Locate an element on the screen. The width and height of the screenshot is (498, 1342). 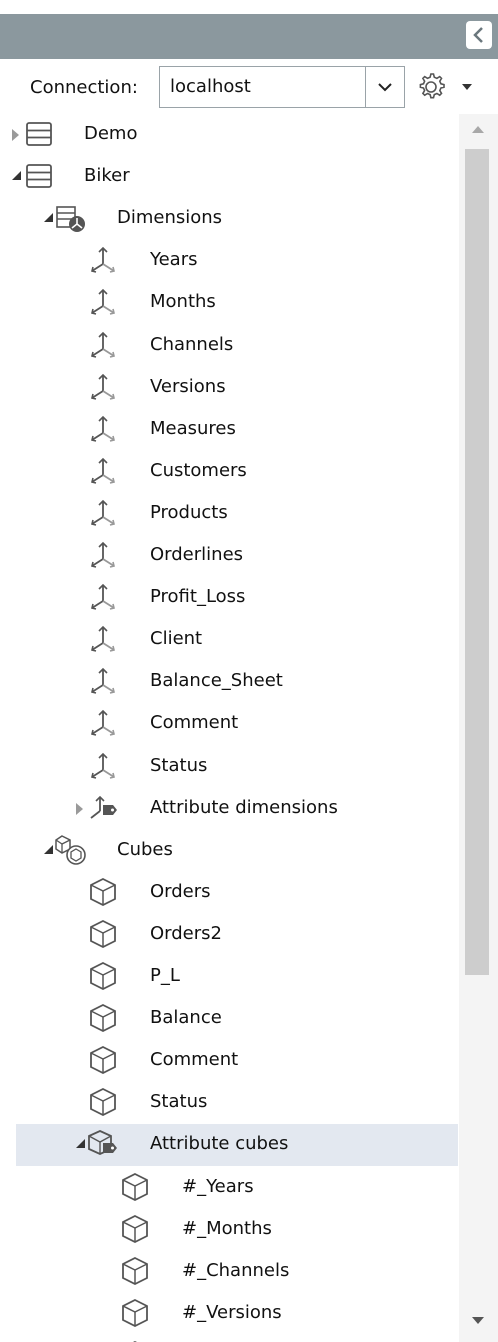
tree-item-label: Orderlines is located at coordinates (197, 554).